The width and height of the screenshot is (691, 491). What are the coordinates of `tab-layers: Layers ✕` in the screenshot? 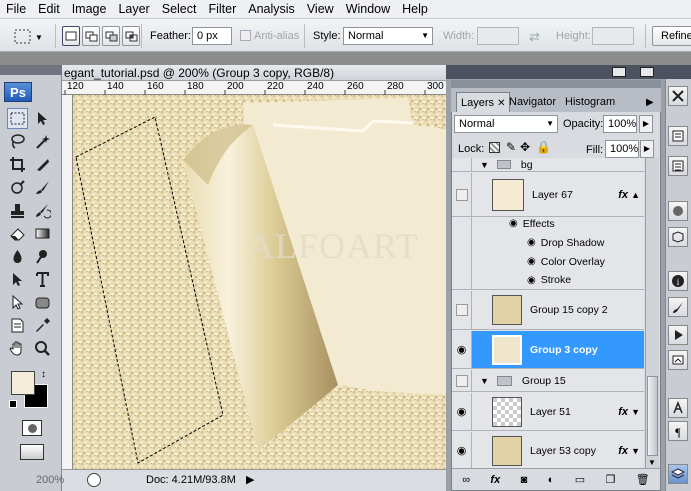 It's located at (483, 102).